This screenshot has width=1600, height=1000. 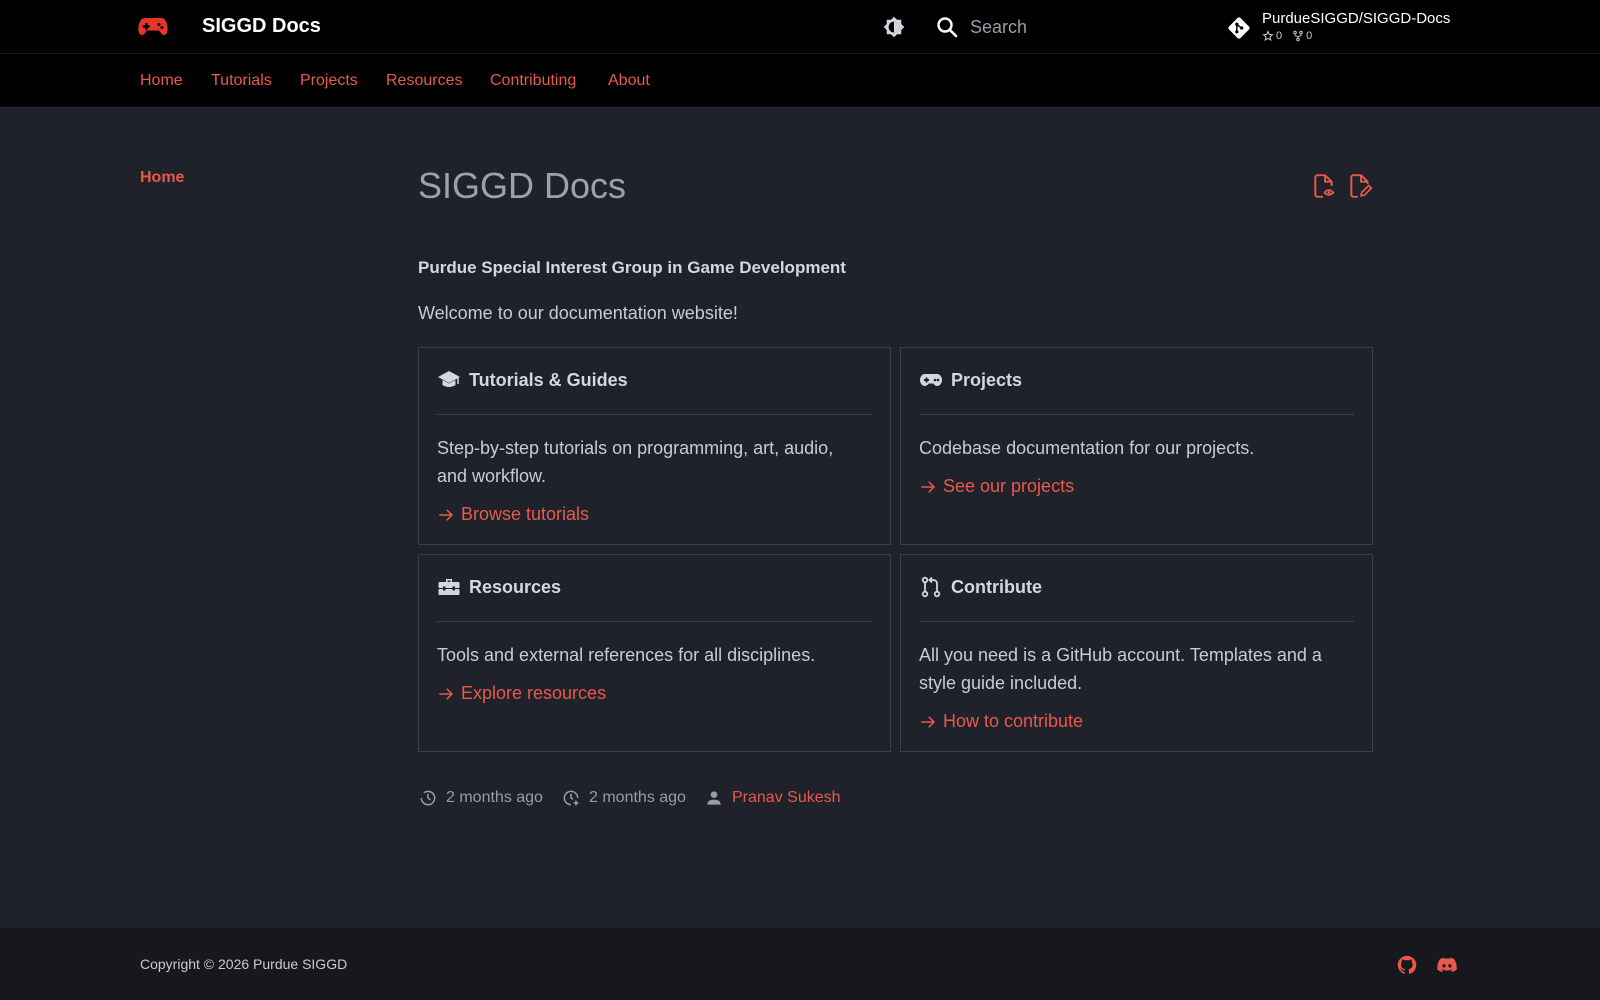 What do you see at coordinates (931, 380) in the screenshot?
I see `gamepad-icon` at bounding box center [931, 380].